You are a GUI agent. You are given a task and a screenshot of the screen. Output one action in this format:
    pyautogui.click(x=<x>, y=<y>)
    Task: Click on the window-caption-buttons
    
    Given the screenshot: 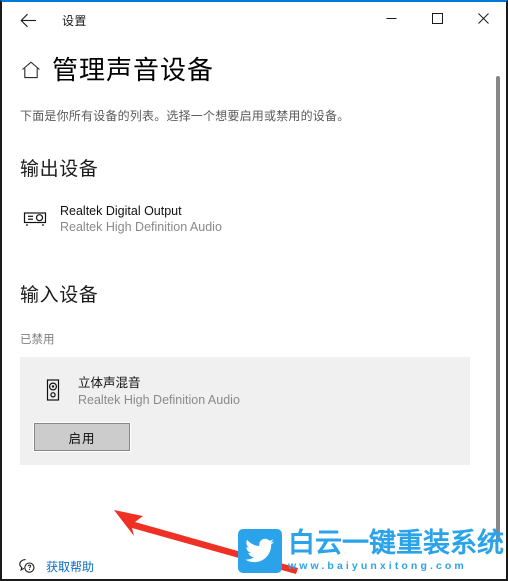 What is the action you would take?
    pyautogui.click(x=437, y=18)
    